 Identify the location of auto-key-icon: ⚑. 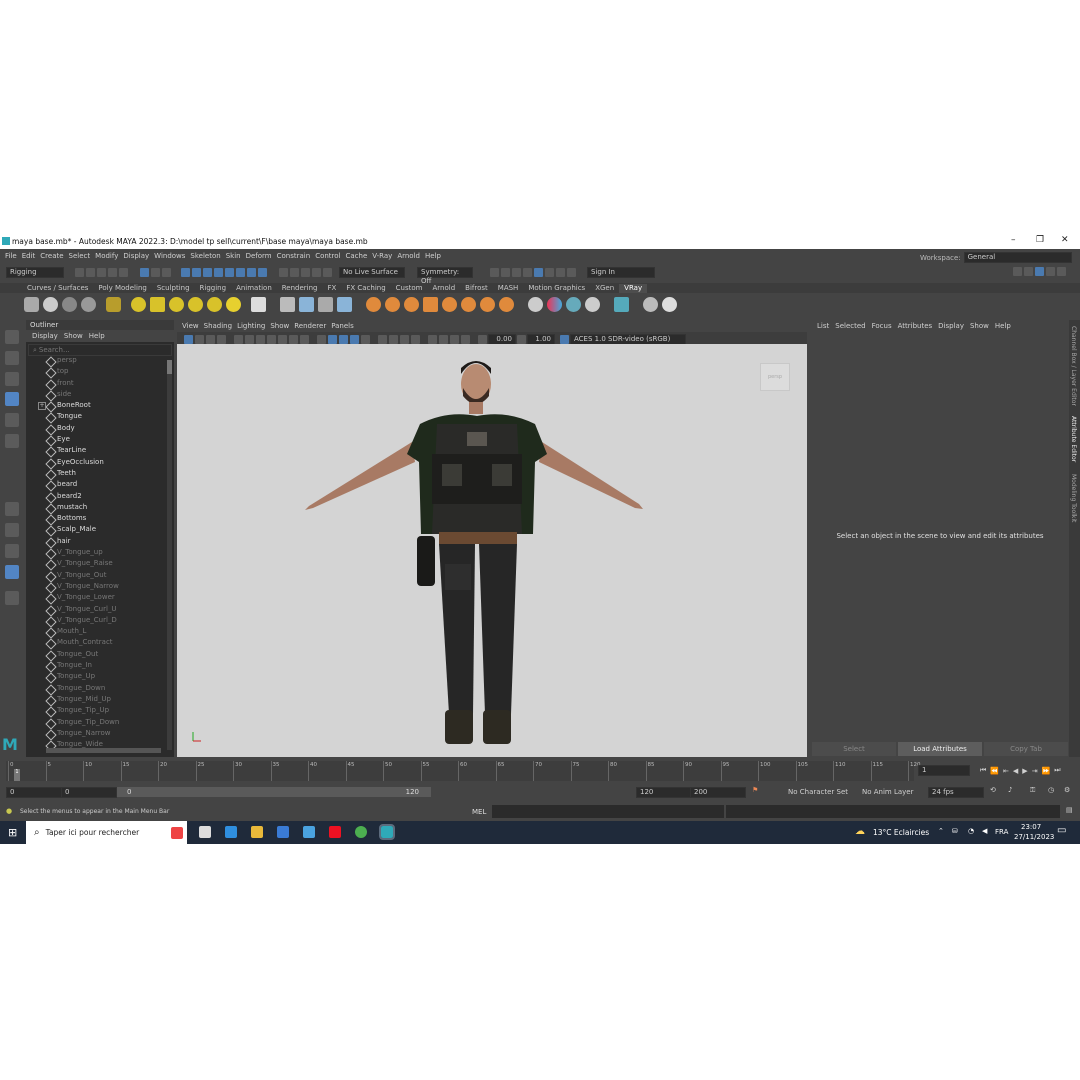
(755, 790).